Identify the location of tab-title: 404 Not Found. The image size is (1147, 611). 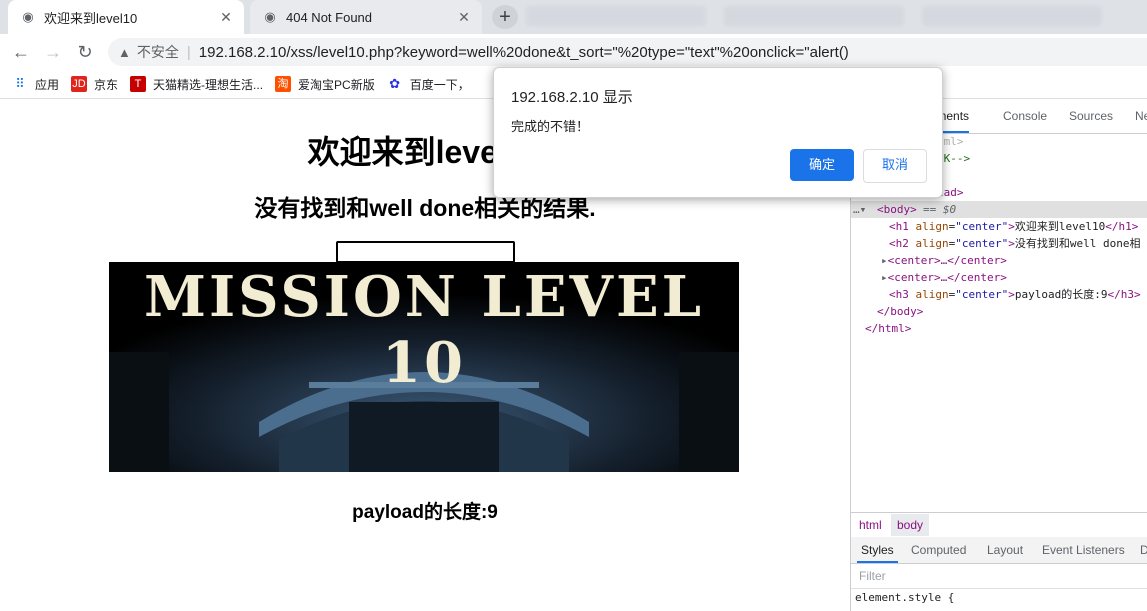
(329, 17).